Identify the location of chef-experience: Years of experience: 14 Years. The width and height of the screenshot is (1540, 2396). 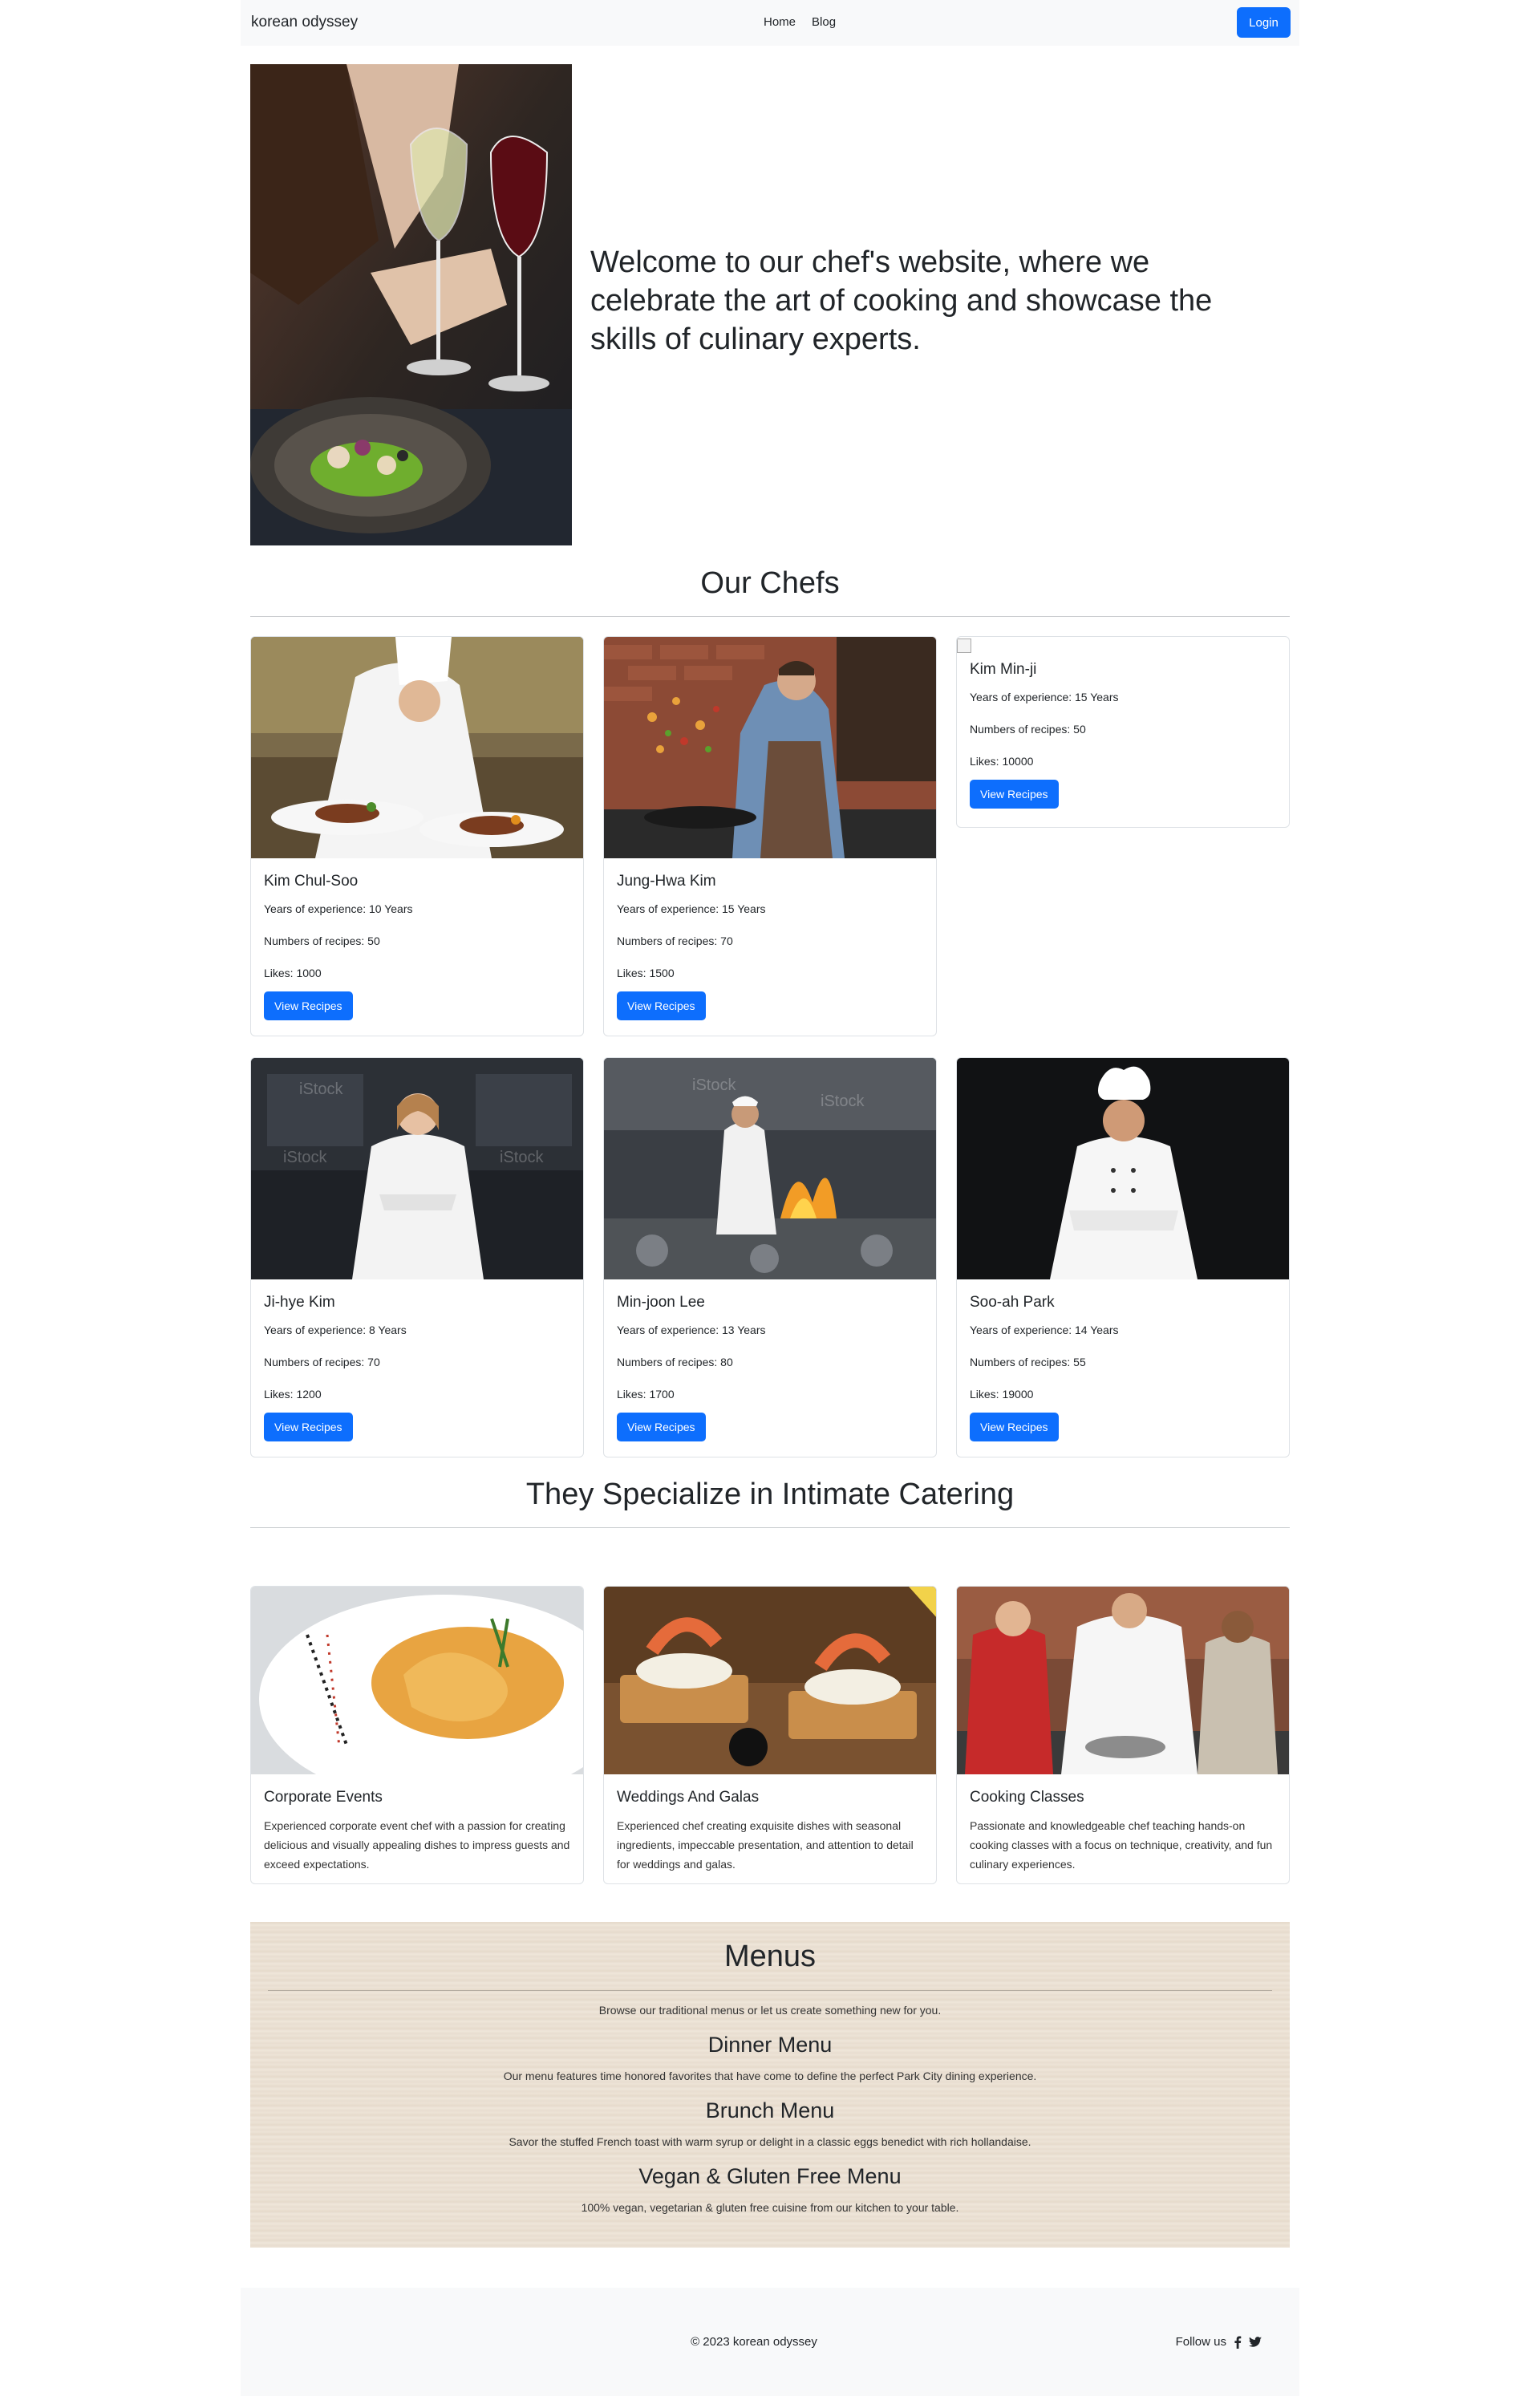
(1044, 1330).